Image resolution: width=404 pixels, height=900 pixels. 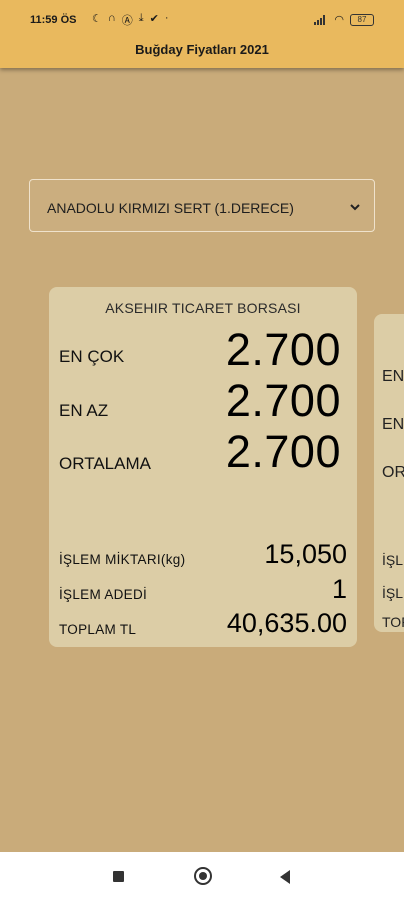 I want to click on avg-price-label: ORTALAMA, so click(x=105, y=463).